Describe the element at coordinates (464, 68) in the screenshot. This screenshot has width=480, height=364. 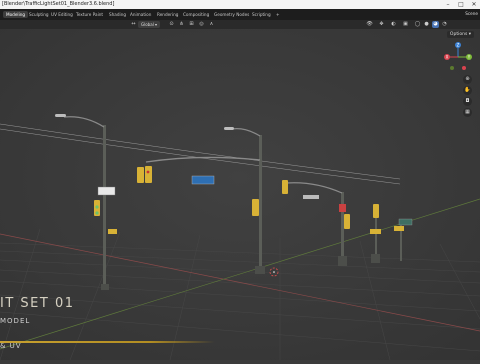
I see `gizmo-negative-x` at that location.